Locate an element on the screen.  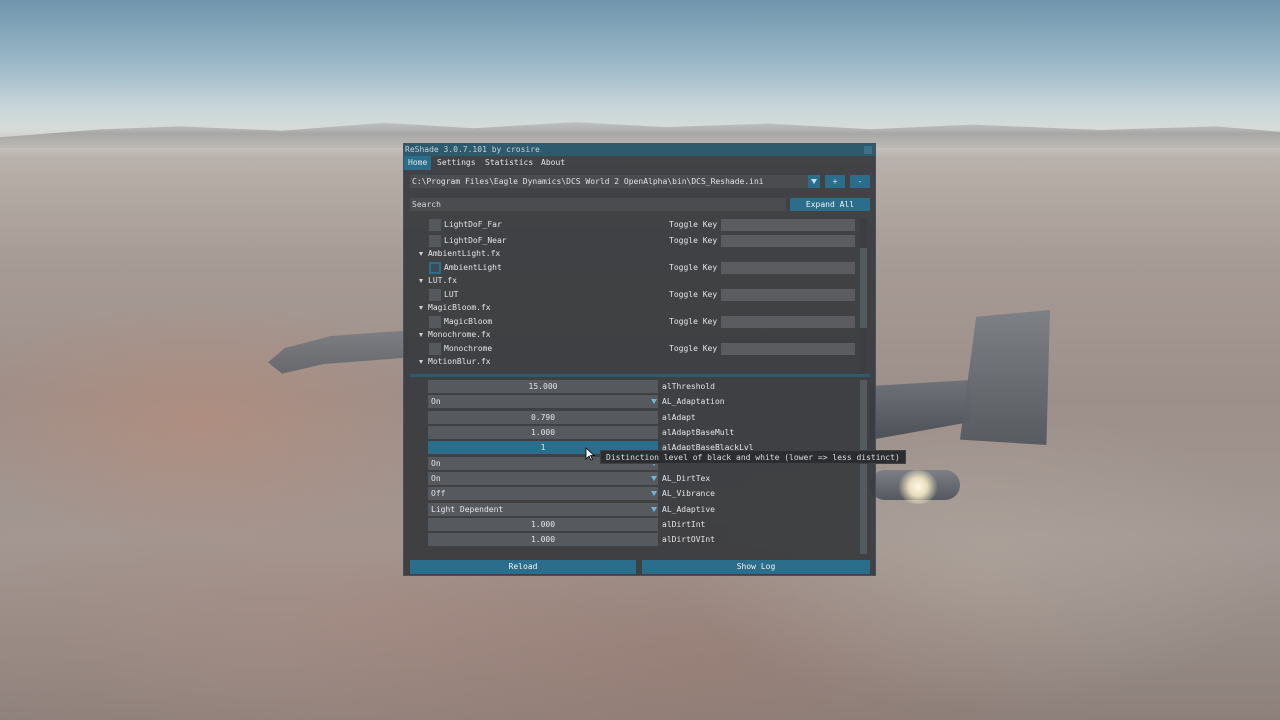
technique-label: LightDoF_Far is located at coordinates (473, 224).